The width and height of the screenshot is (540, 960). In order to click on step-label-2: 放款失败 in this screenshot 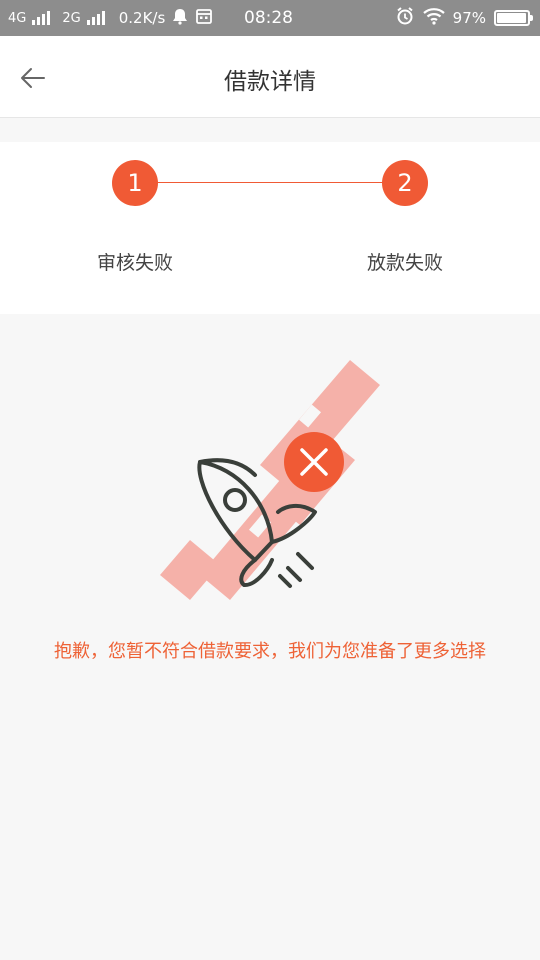, I will do `click(404, 263)`.